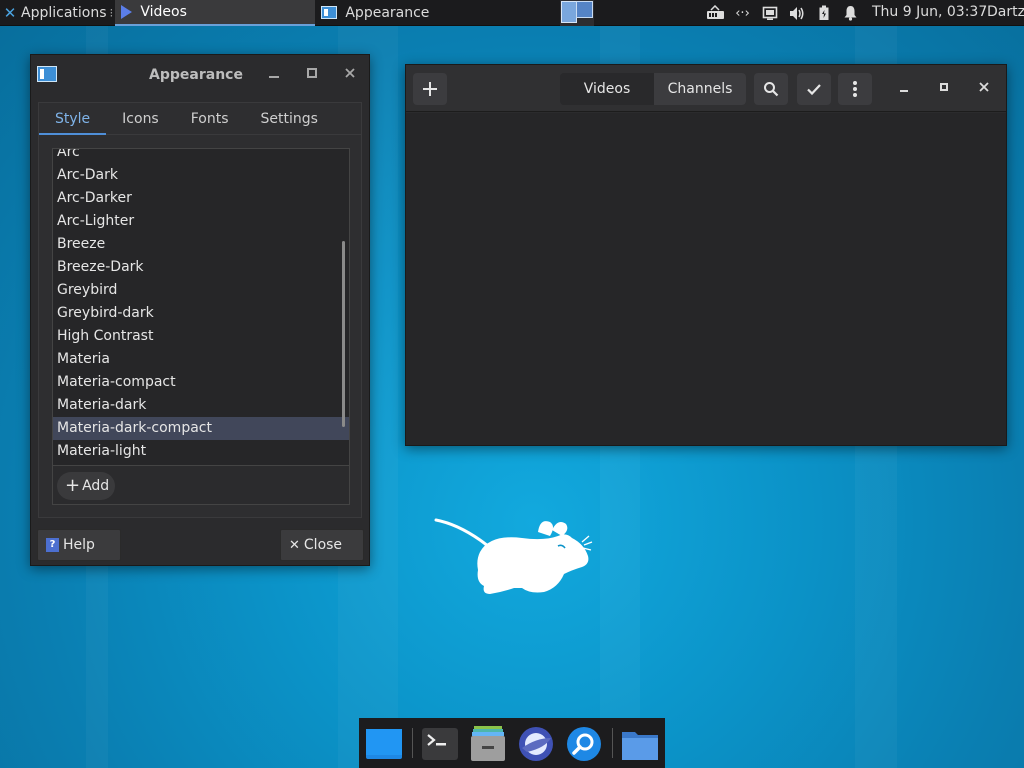  Describe the element at coordinates (210, 119) in the screenshot. I see `tab-fonts: Fonts` at that location.